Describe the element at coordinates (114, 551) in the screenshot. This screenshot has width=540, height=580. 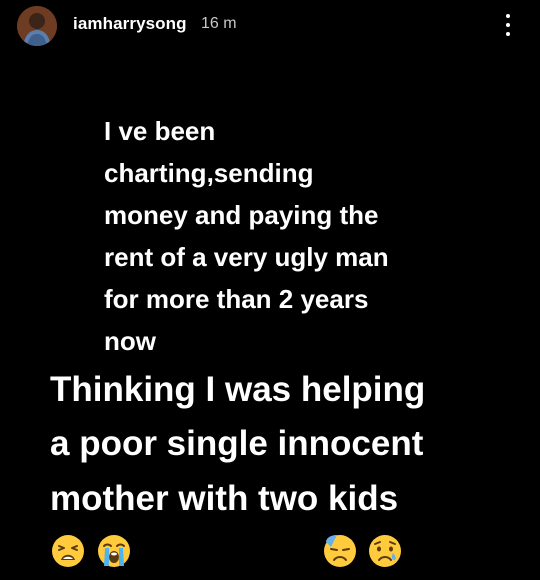
I see `loudly-crying-face-icon` at that location.